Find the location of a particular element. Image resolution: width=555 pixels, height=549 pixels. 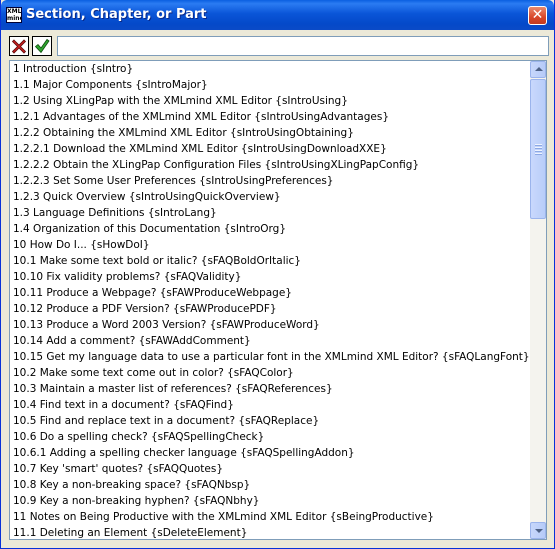

title-bar: XML mind Section, Chapter, or Part ✕ is located at coordinates (277, 15).